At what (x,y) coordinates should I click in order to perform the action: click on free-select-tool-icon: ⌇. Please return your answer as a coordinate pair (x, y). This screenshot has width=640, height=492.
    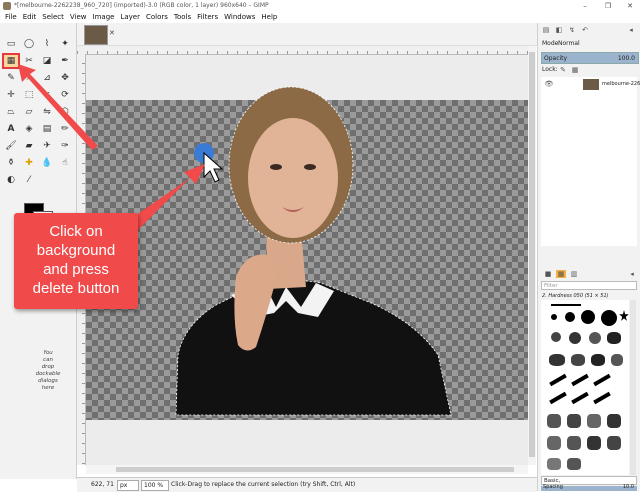
    Looking at the image, I should click on (47, 44).